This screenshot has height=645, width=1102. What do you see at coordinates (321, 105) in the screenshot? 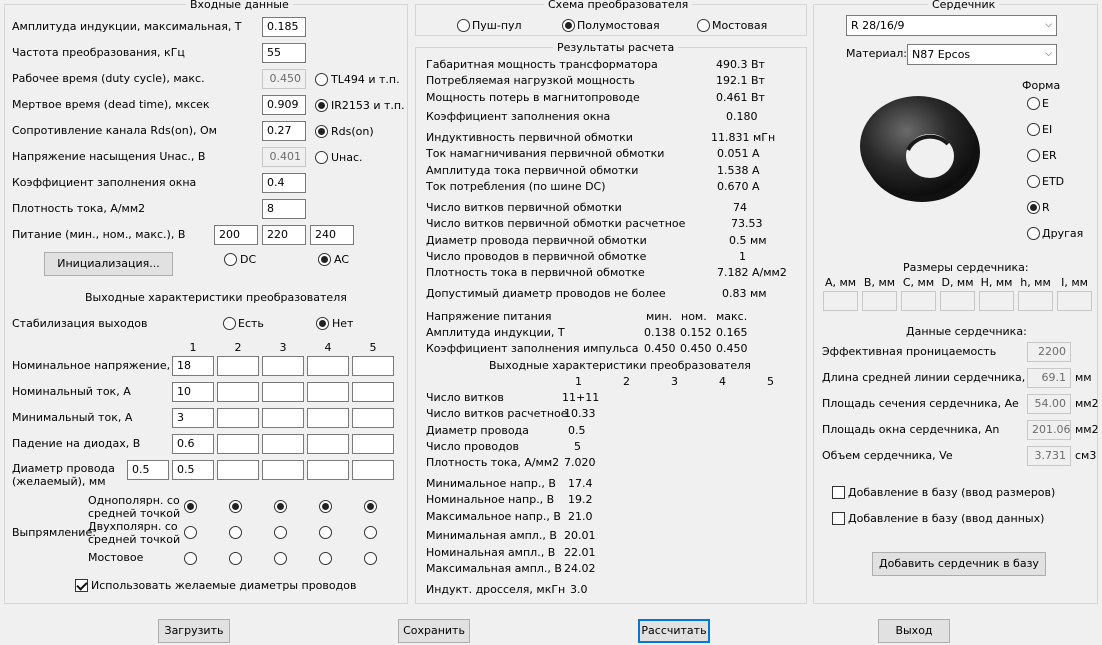
I see `ir2153-radio` at bounding box center [321, 105].